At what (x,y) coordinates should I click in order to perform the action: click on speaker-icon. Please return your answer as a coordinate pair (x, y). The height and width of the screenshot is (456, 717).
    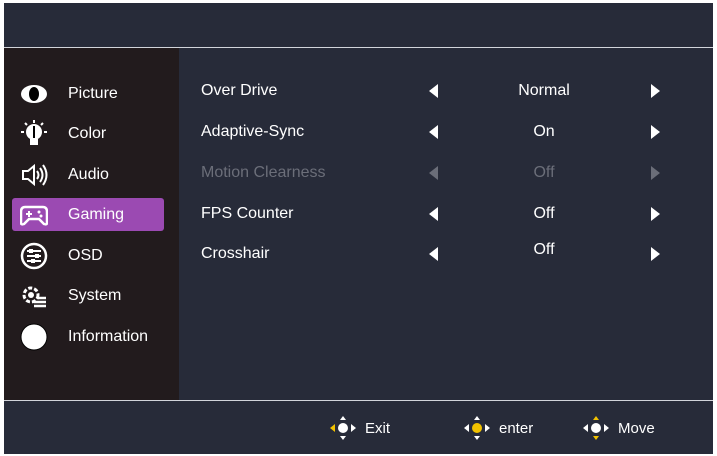
    Looking at the image, I should click on (34, 175).